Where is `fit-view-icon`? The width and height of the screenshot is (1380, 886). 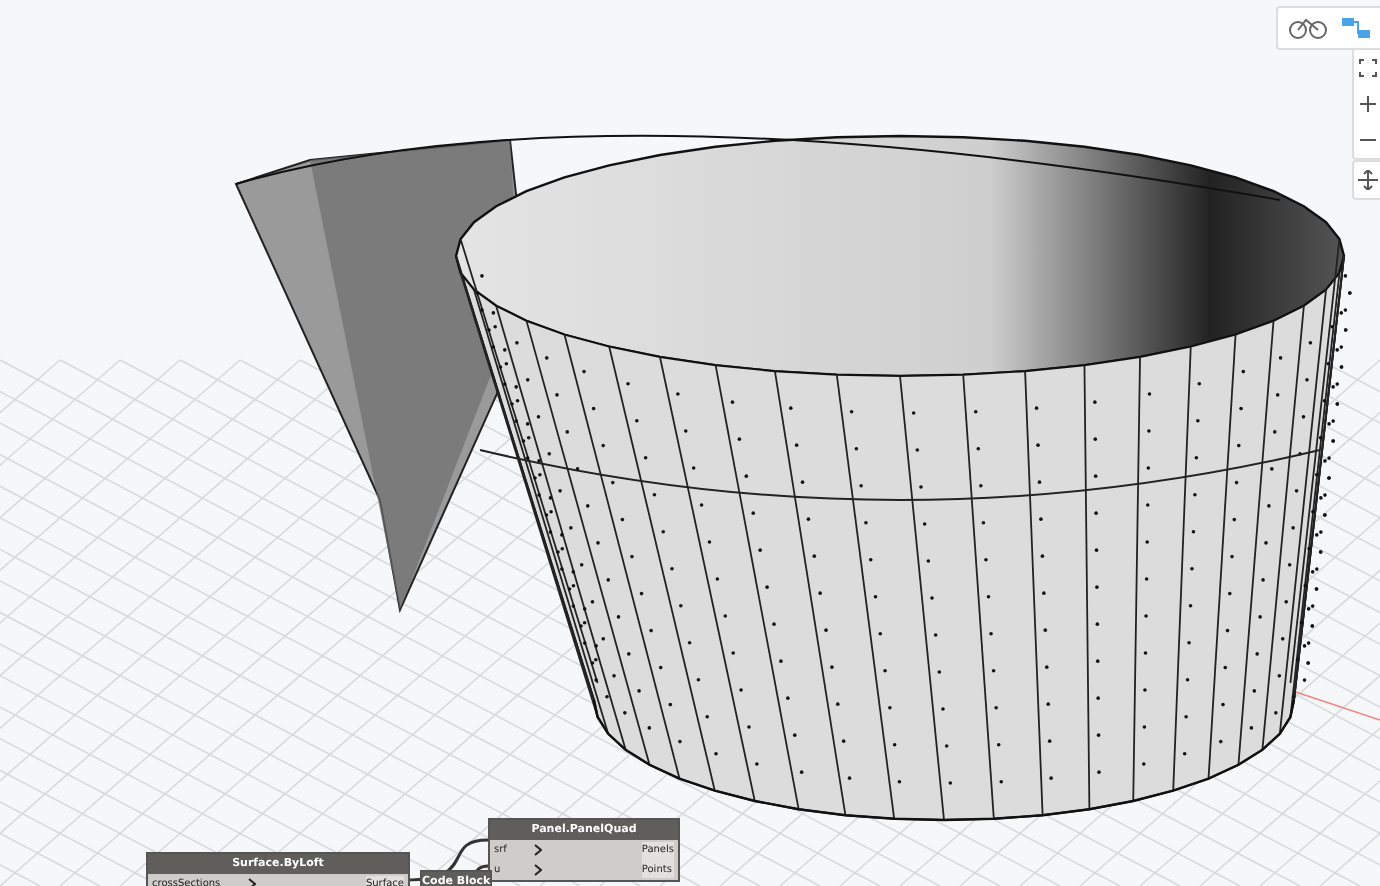
fit-view-icon is located at coordinates (1368, 68).